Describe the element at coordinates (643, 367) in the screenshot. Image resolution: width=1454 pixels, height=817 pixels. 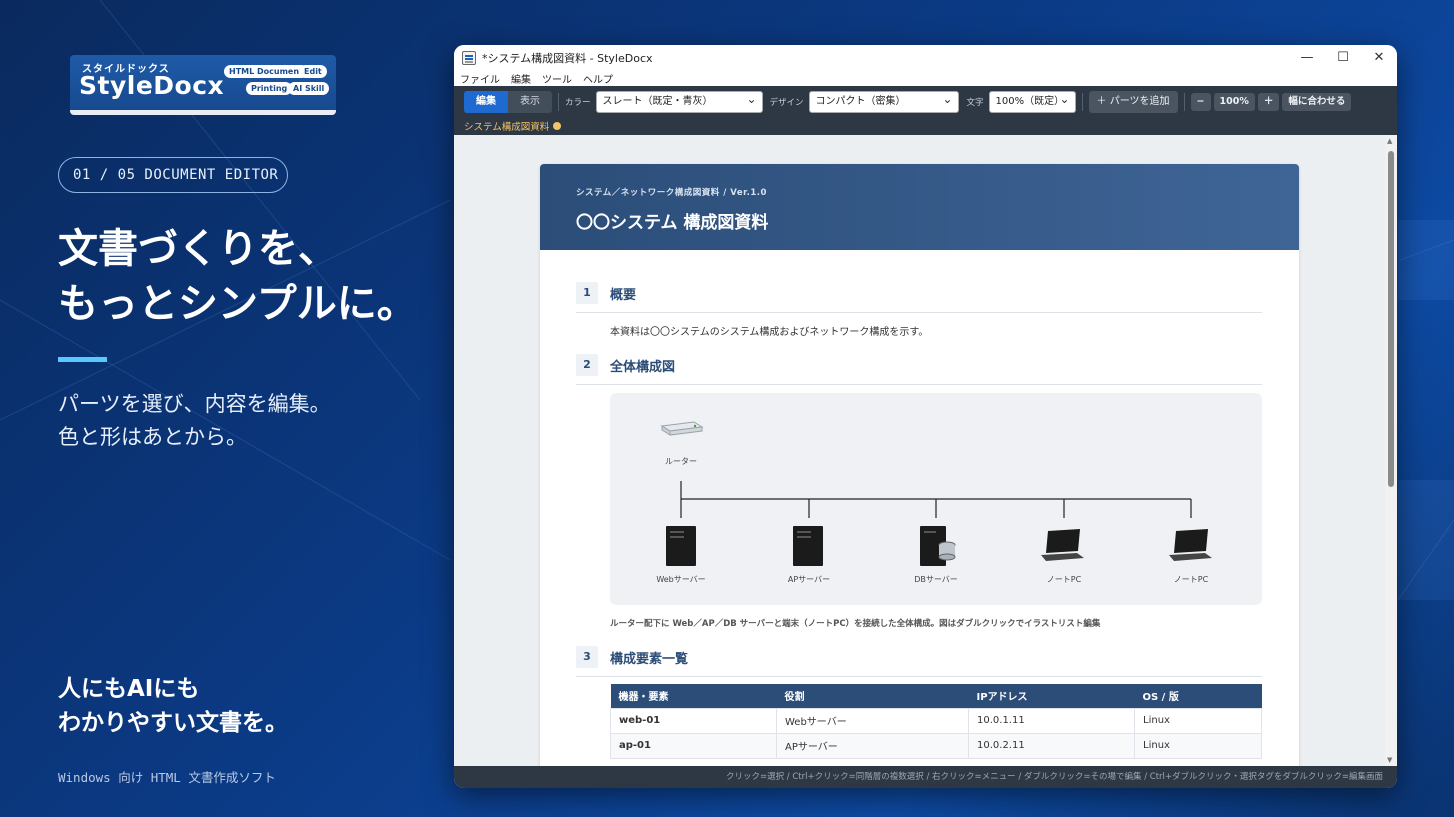
I see `section-title: 全体構成図` at that location.